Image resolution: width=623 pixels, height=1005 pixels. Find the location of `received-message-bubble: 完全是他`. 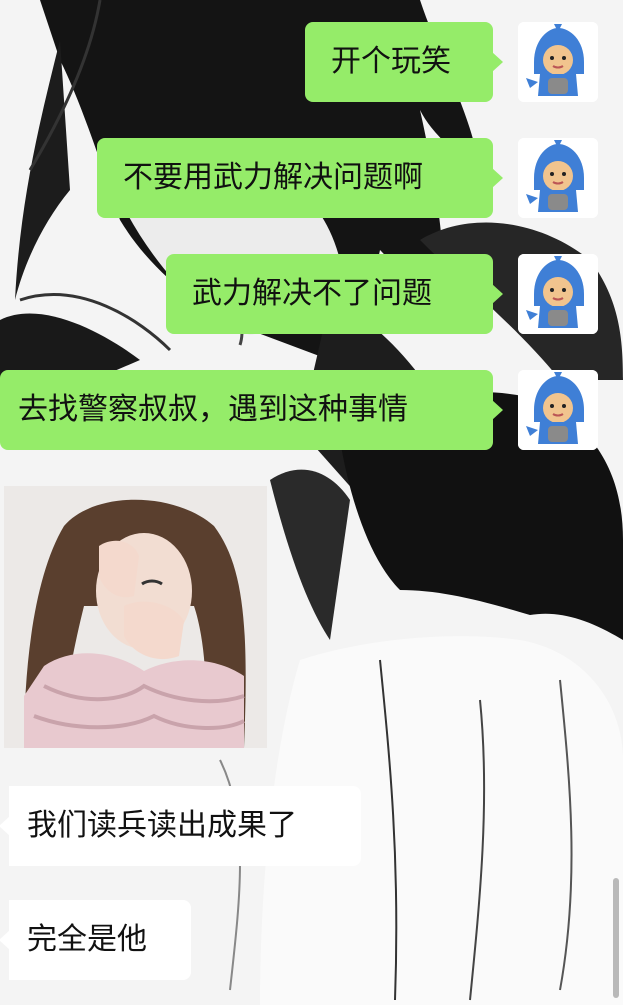

received-message-bubble: 完全是他 is located at coordinates (95, 940).